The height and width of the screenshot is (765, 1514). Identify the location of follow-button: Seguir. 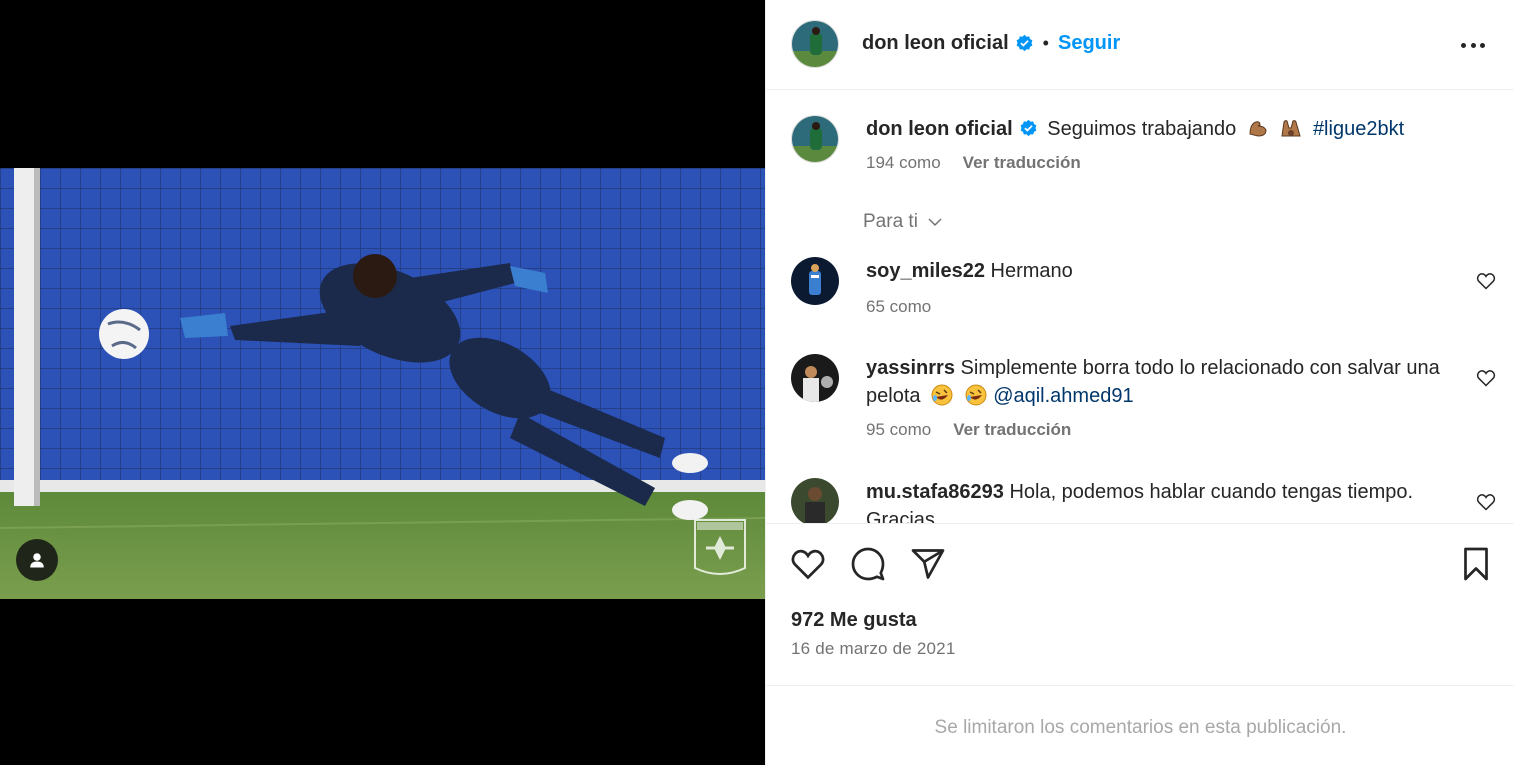
(1089, 43).